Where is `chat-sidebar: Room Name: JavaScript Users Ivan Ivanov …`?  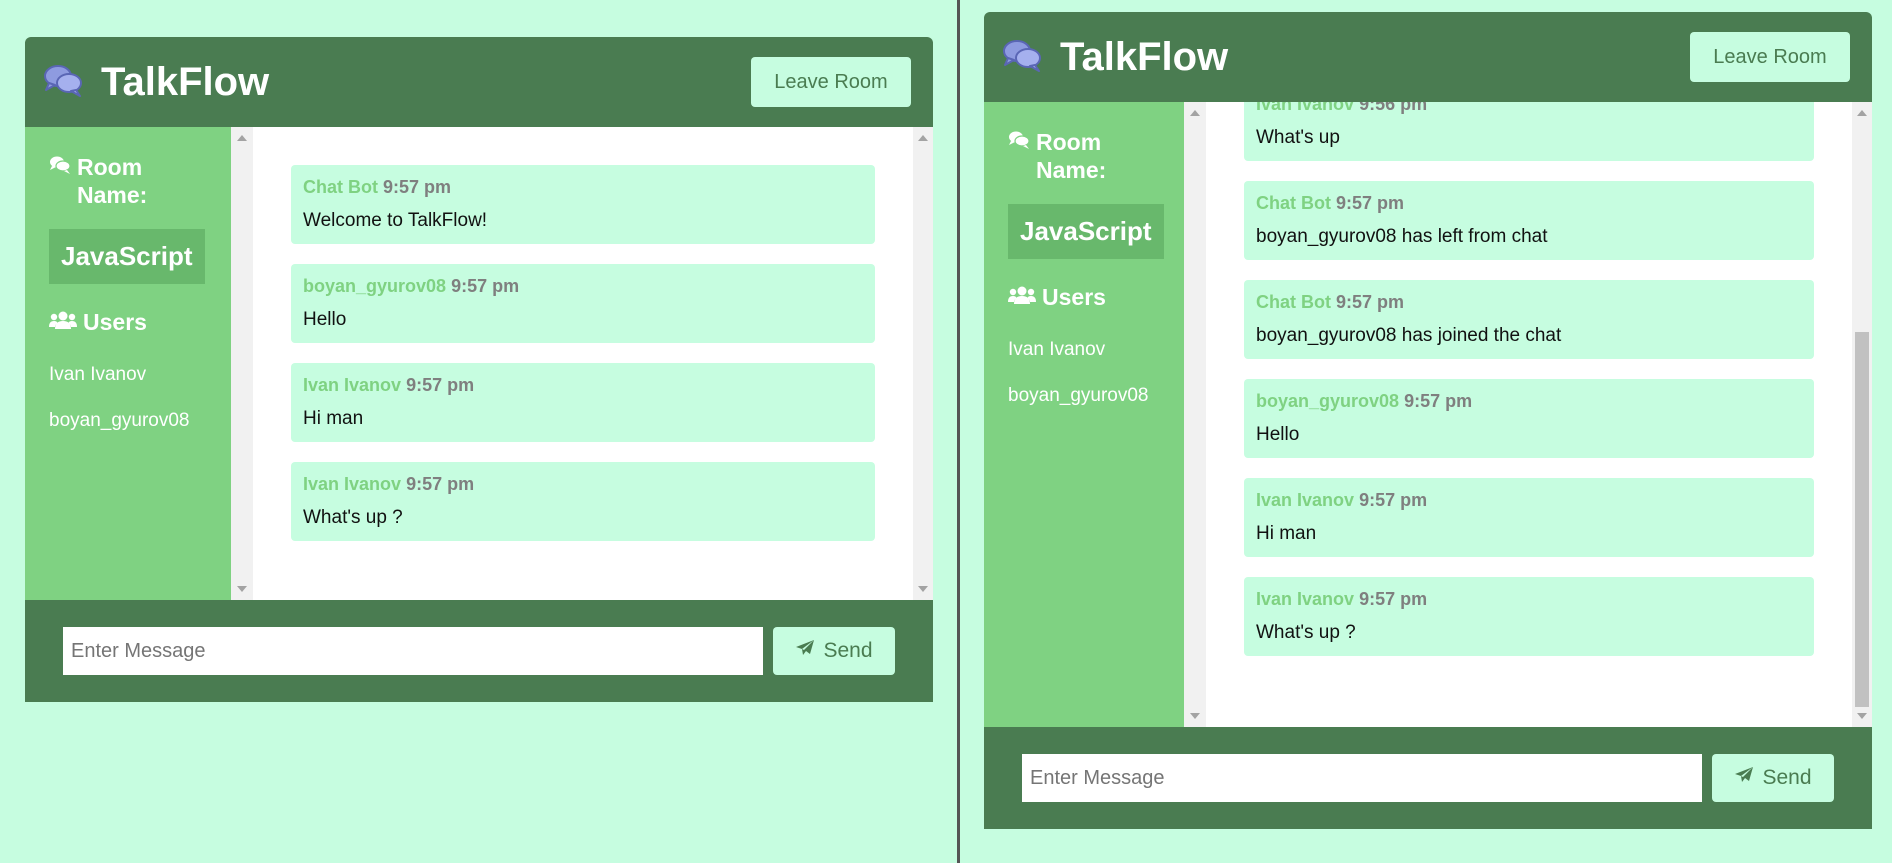
chat-sidebar: Room Name: JavaScript Users Ivan Ivanov … is located at coordinates (128, 363).